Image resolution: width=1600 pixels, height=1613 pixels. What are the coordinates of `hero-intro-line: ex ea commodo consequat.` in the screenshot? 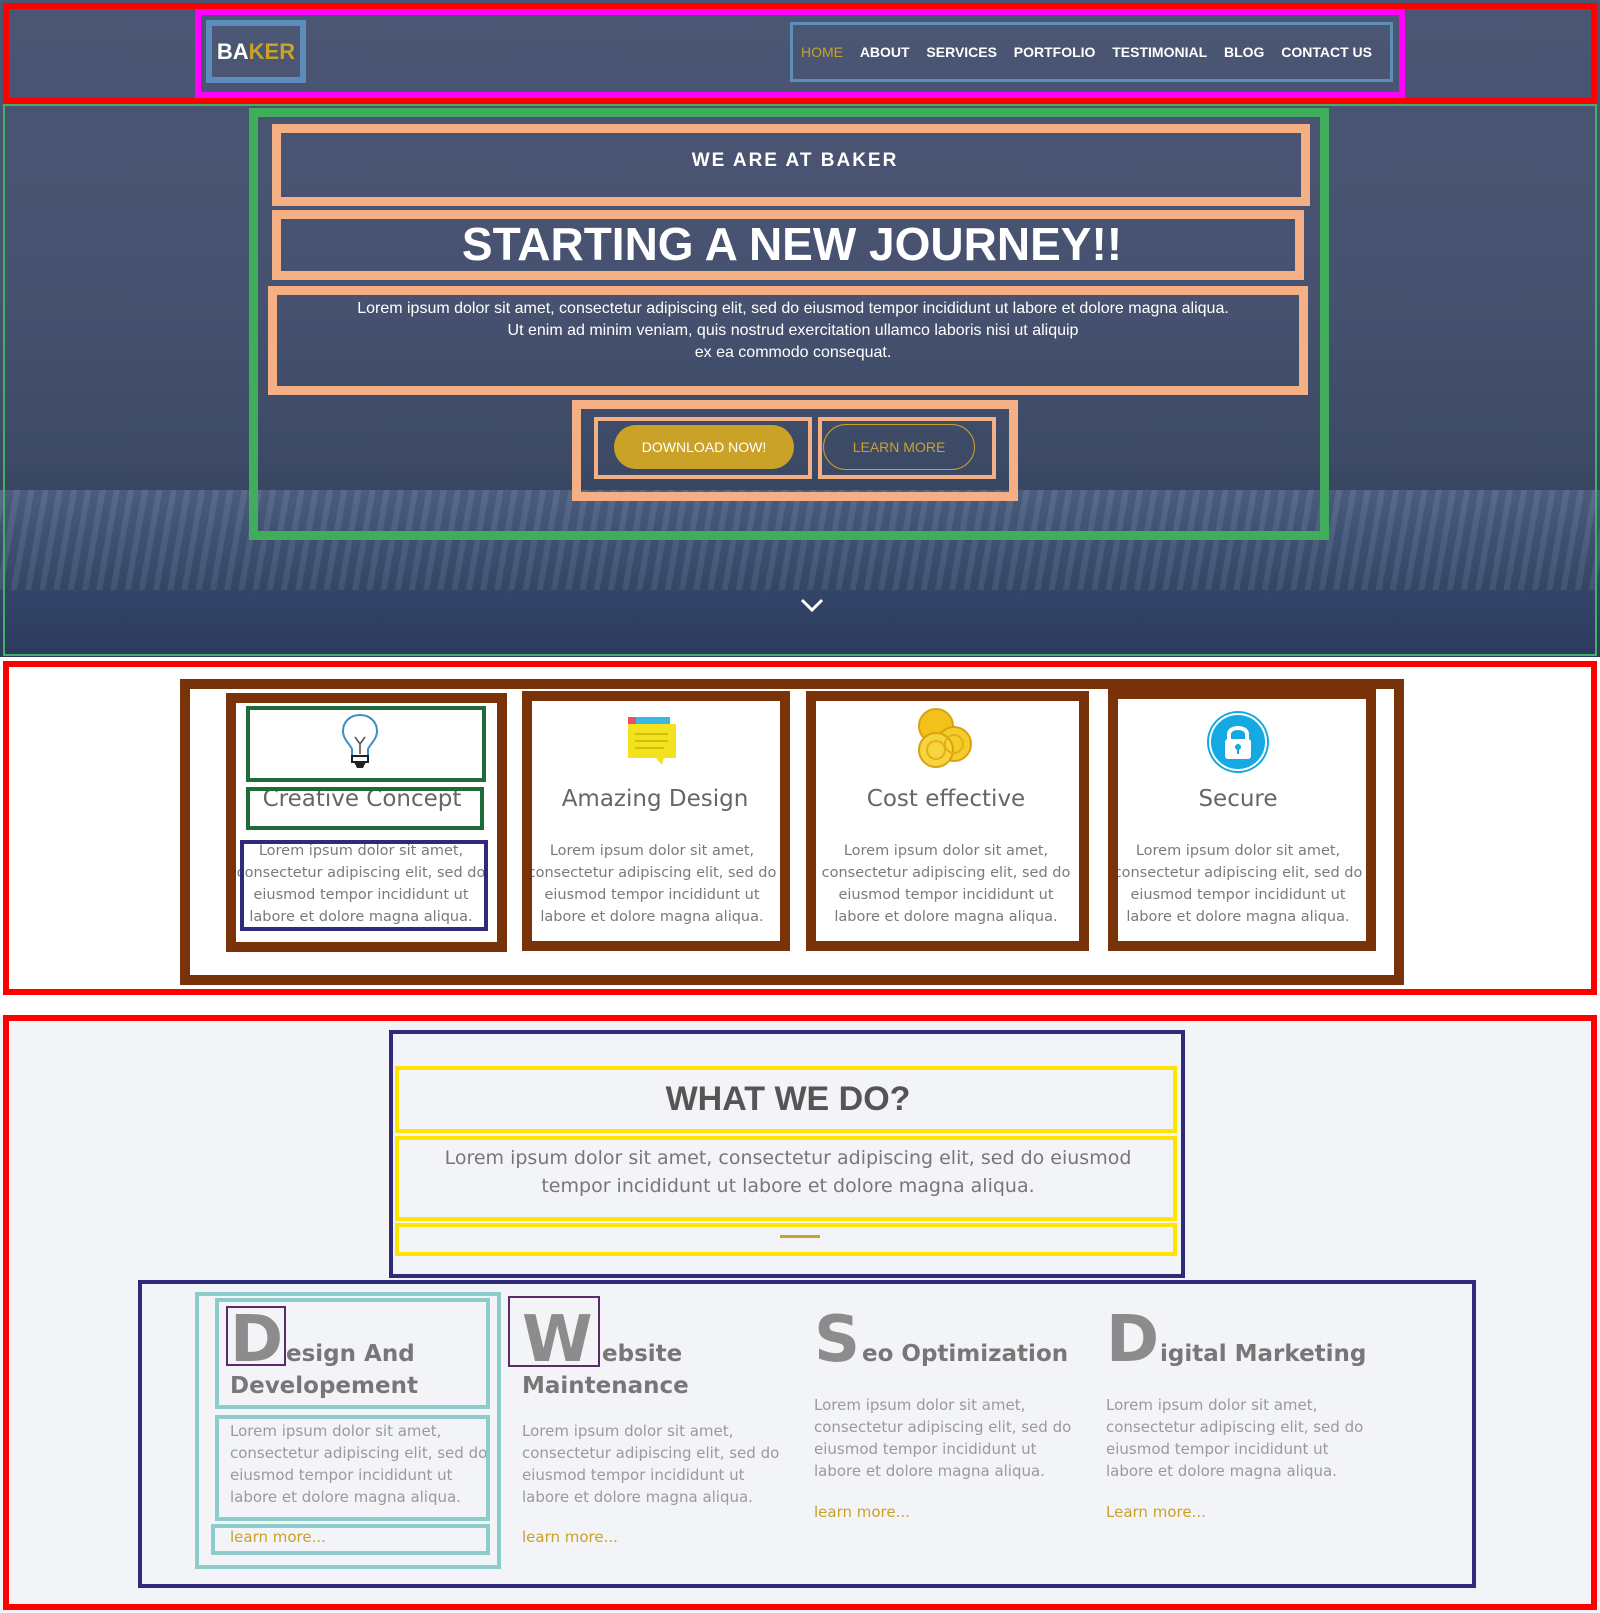 It's located at (793, 352).